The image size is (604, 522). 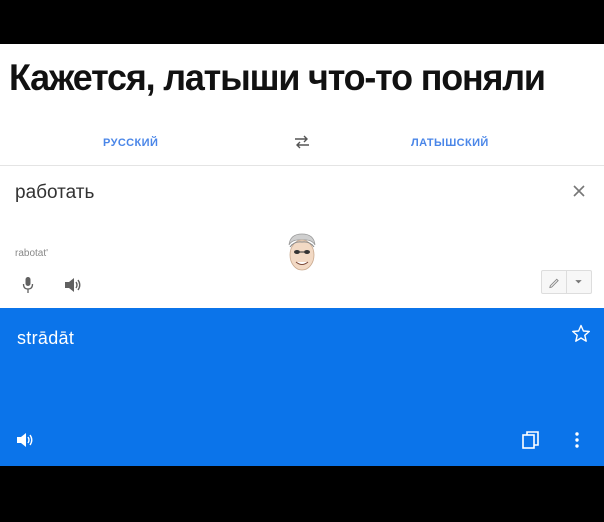 What do you see at coordinates (46, 338) in the screenshot?
I see `translation-text: strādāt` at bounding box center [46, 338].